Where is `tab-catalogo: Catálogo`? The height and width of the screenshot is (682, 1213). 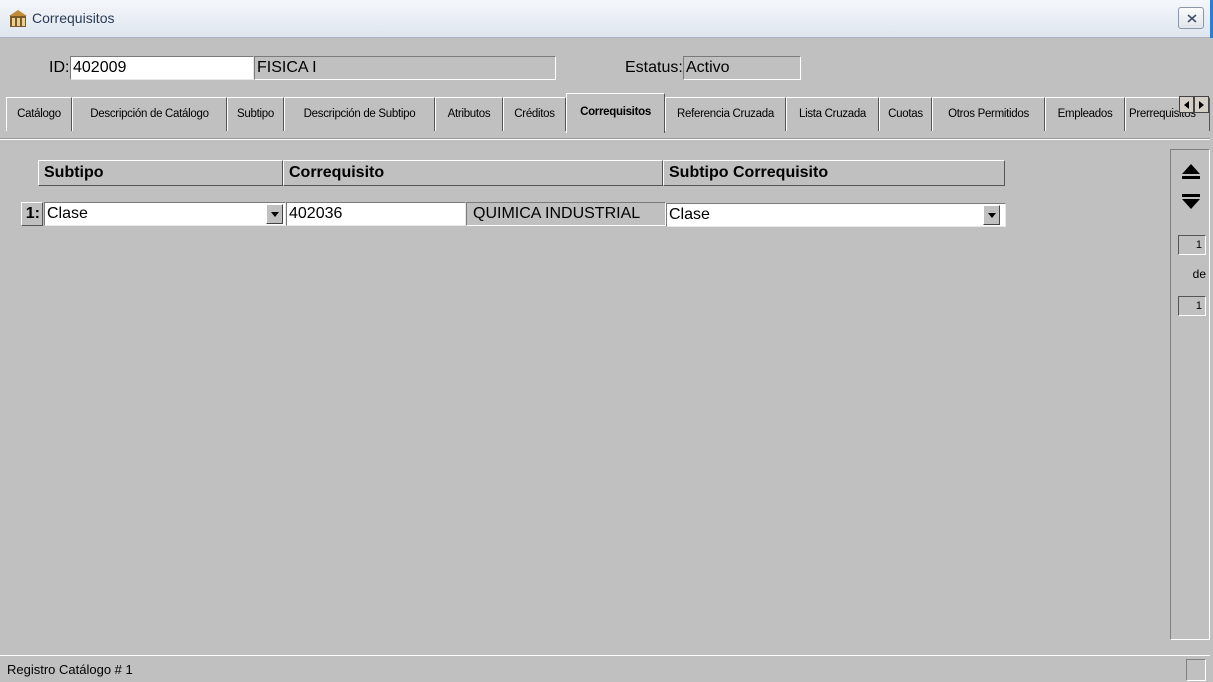
tab-catalogo: Catálogo is located at coordinates (39, 114).